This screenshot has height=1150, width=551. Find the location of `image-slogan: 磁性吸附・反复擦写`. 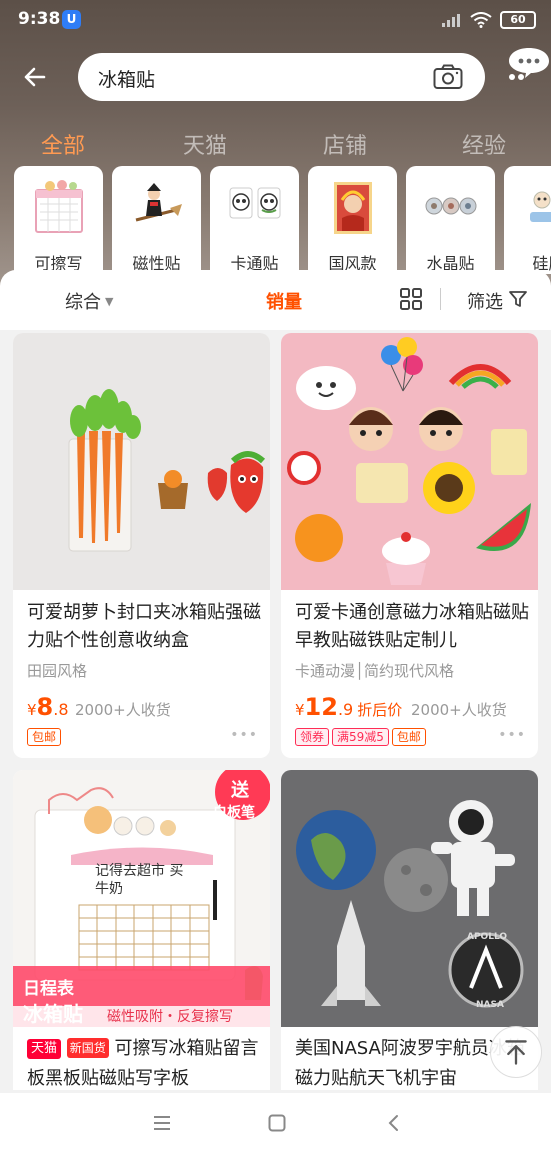

image-slogan: 磁性吸附・反复擦写 is located at coordinates (170, 1017).